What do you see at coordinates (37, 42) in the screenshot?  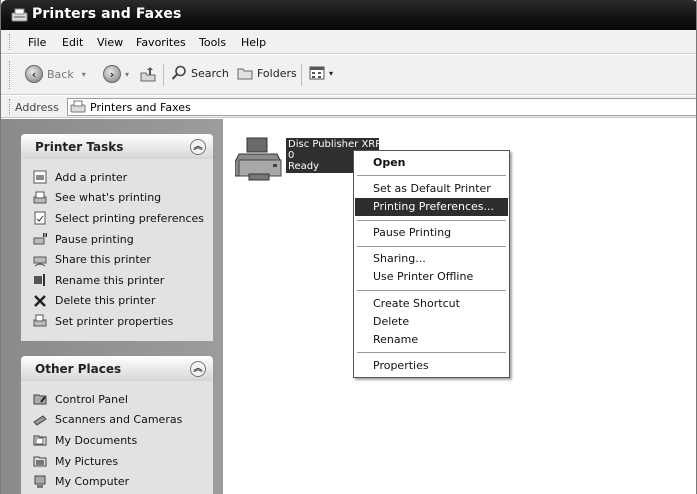 I see `menu-file: File` at bounding box center [37, 42].